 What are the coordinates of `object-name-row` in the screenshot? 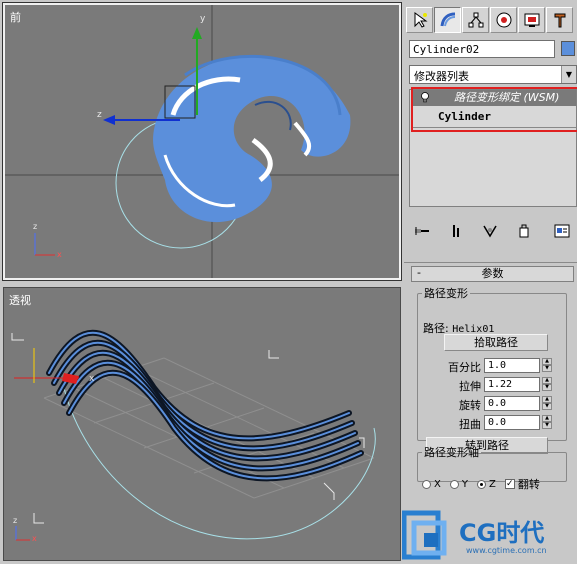 It's located at (493, 49).